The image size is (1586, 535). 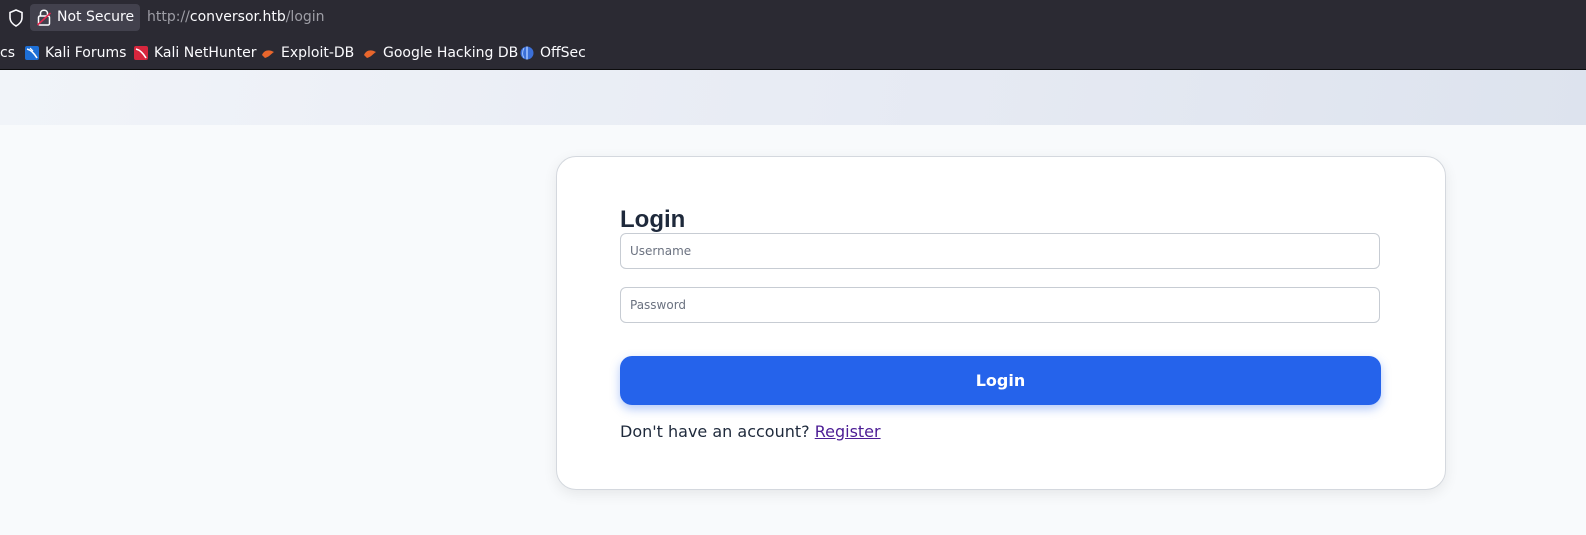 What do you see at coordinates (563, 53) in the screenshot?
I see `bookmark-label: OffSec` at bounding box center [563, 53].